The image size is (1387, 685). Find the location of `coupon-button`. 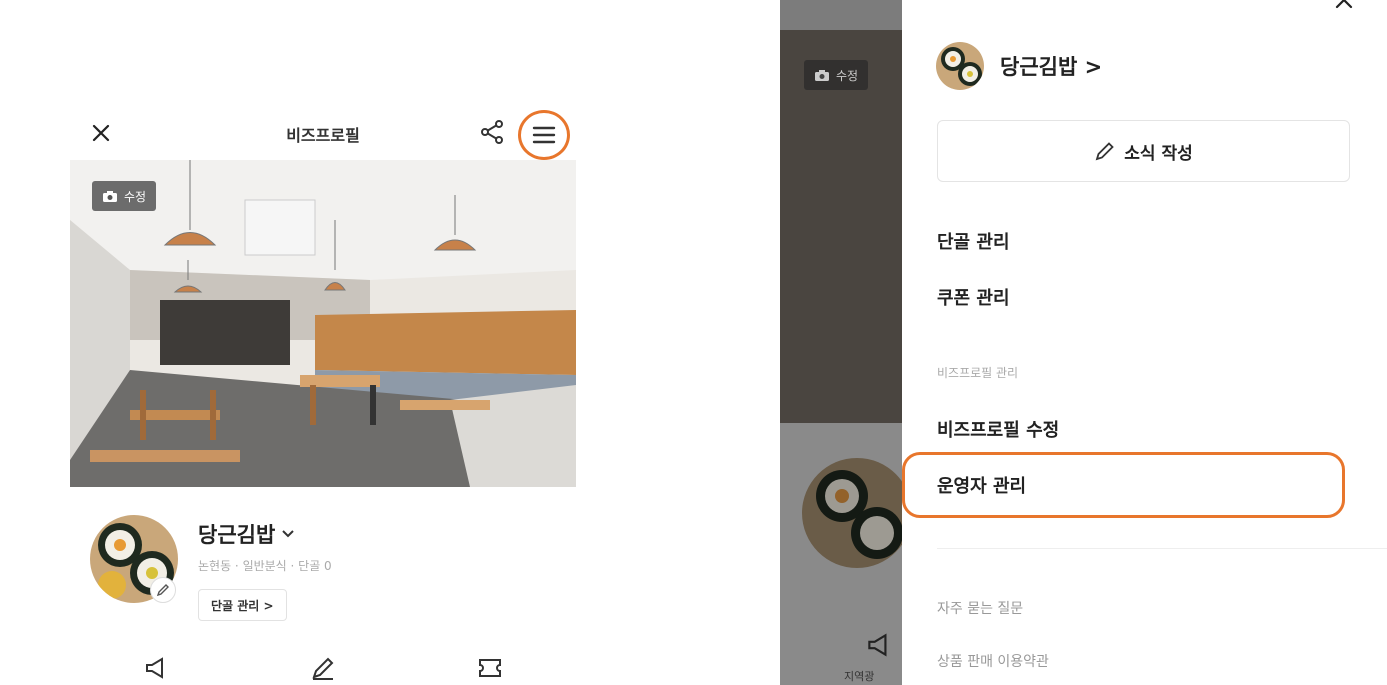

coupon-button is located at coordinates (490, 668).